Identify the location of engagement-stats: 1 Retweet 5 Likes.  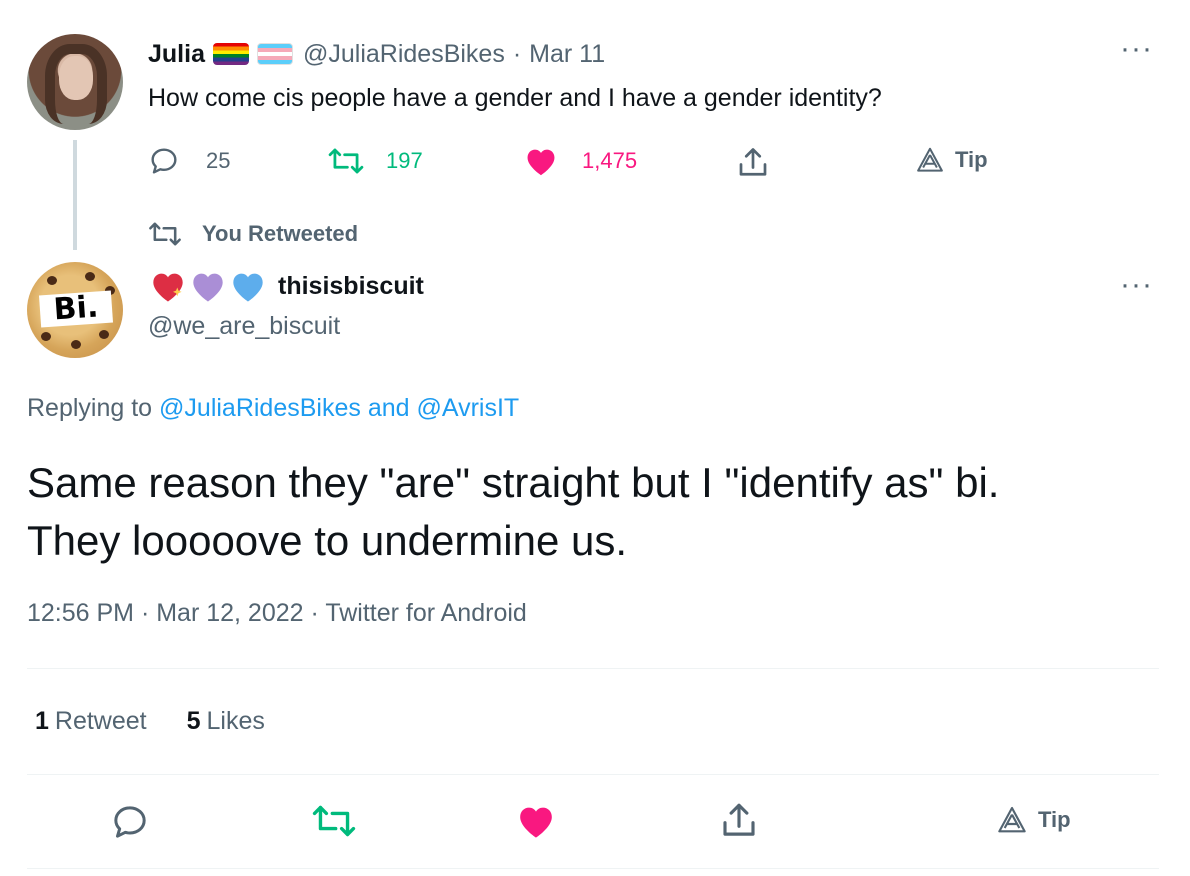
(150, 721).